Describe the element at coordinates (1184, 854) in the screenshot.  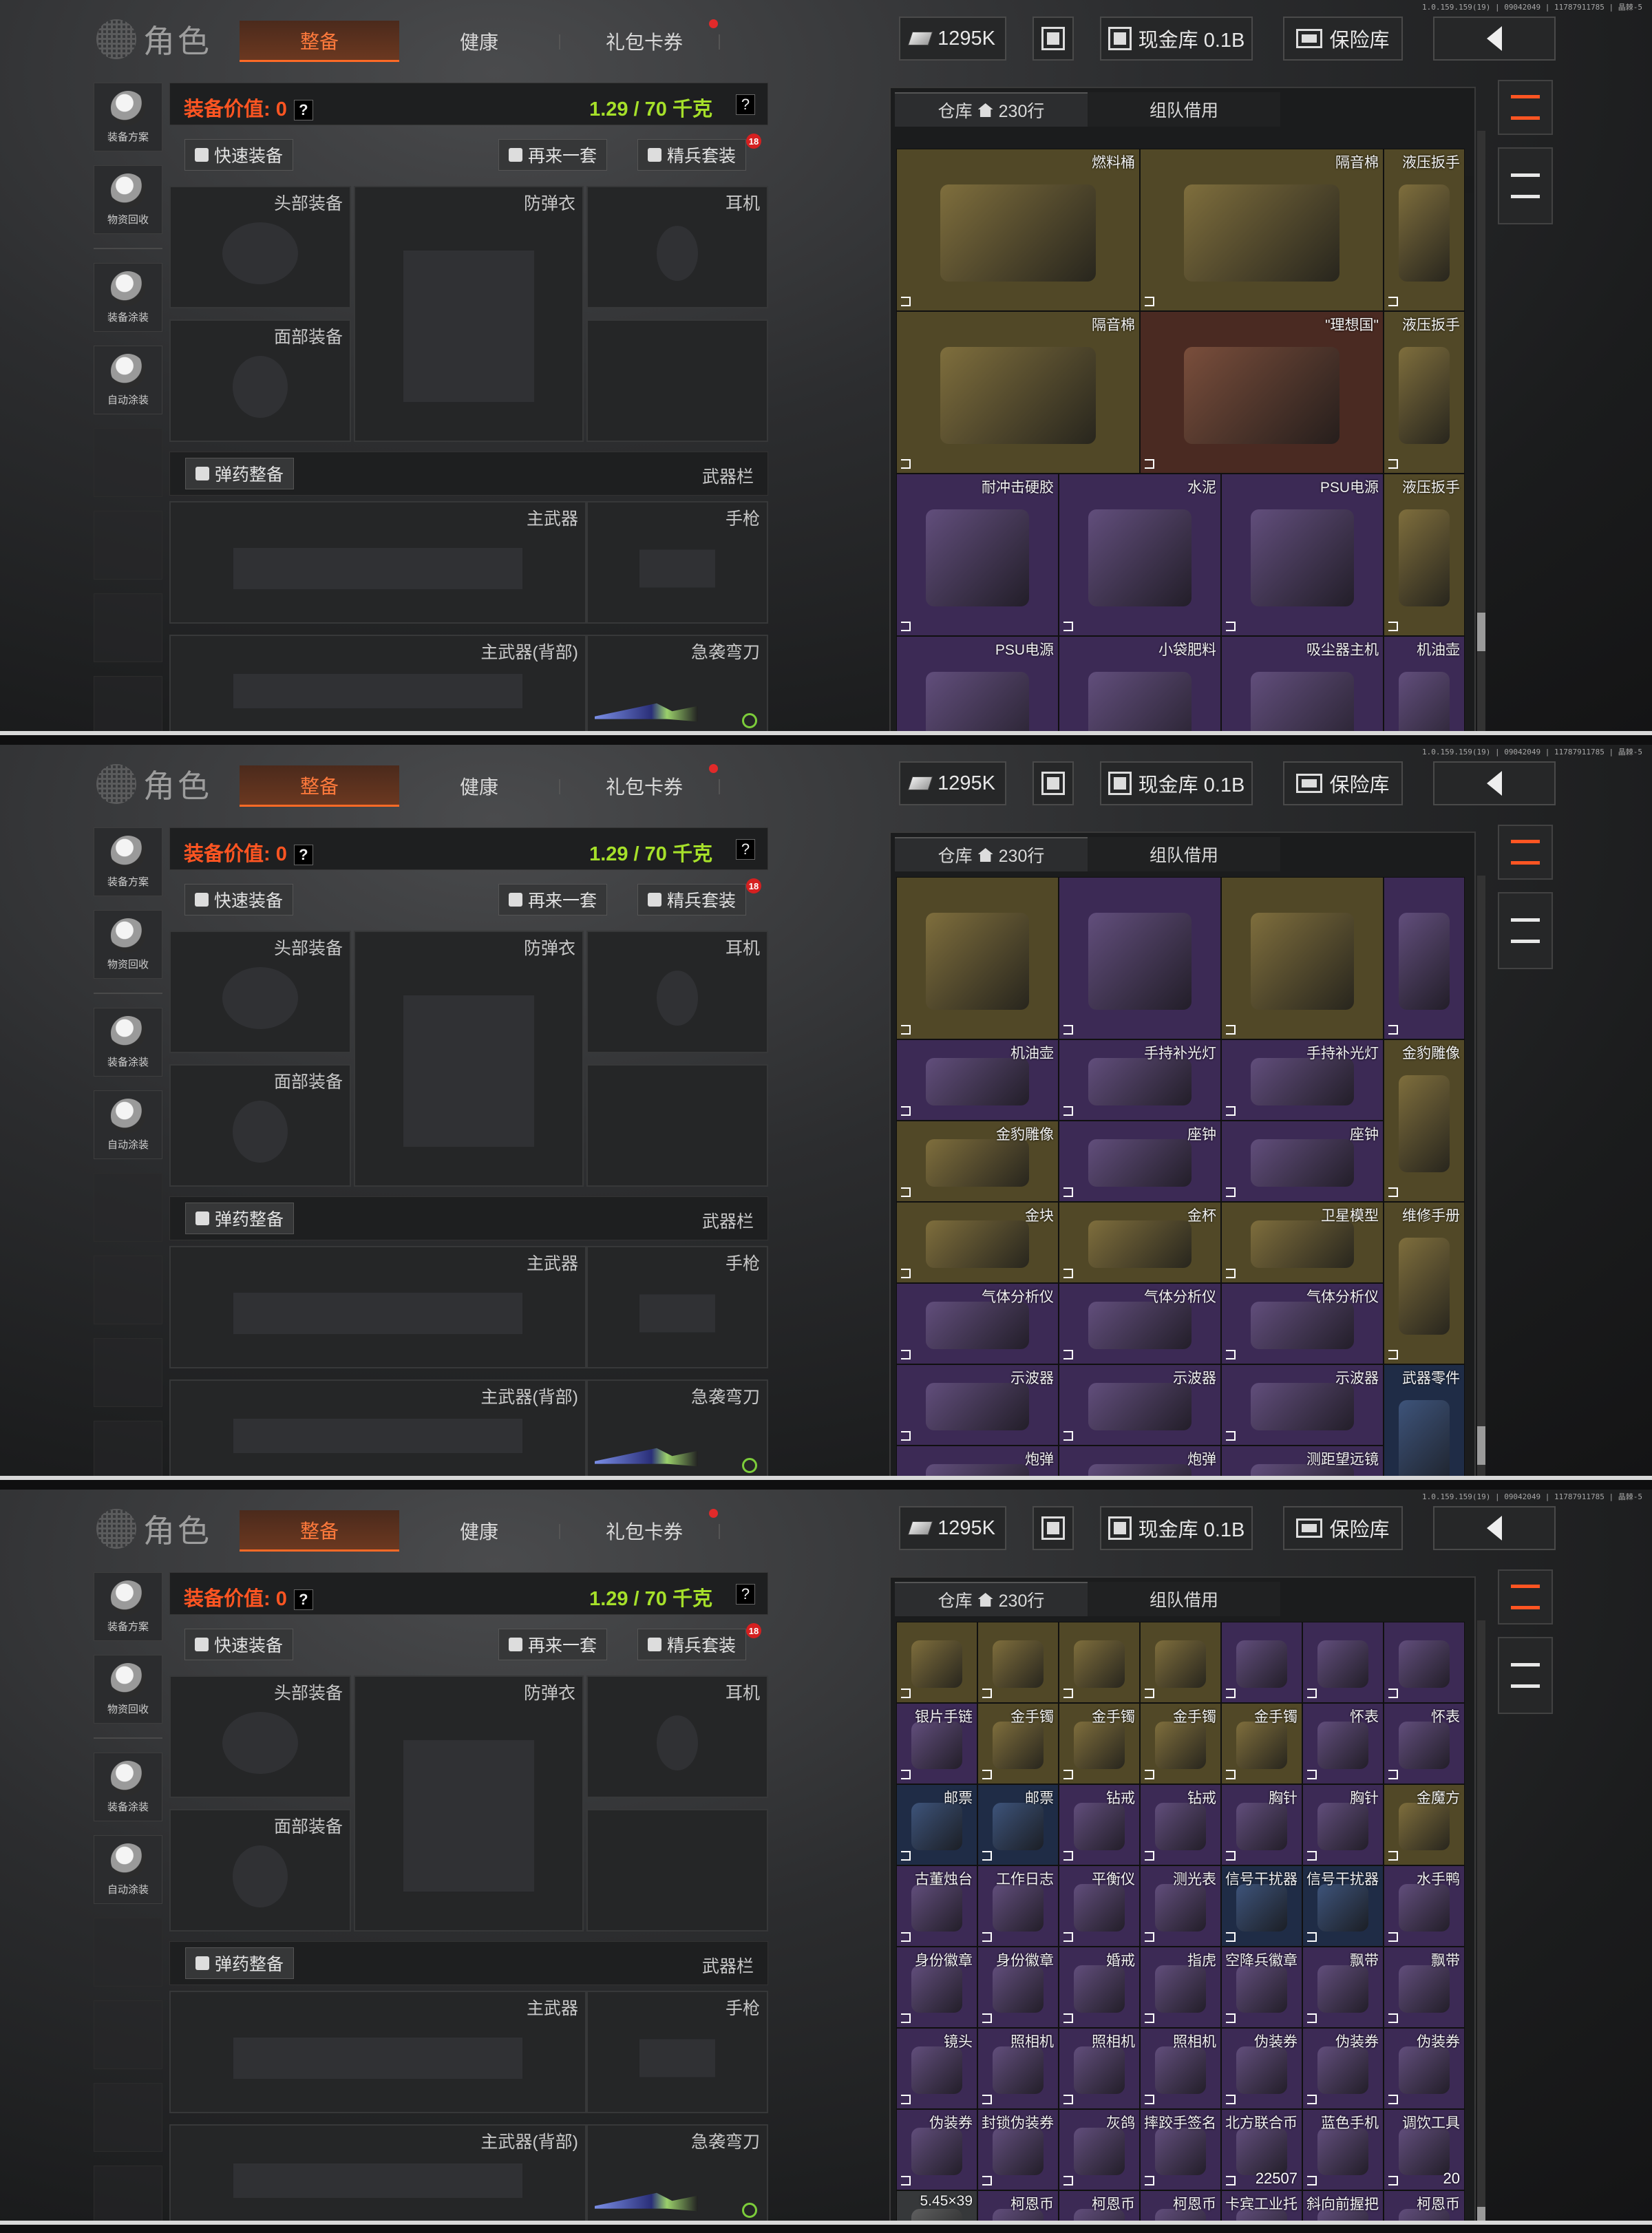
I see `tab-team-borrow: 组队借用` at that location.